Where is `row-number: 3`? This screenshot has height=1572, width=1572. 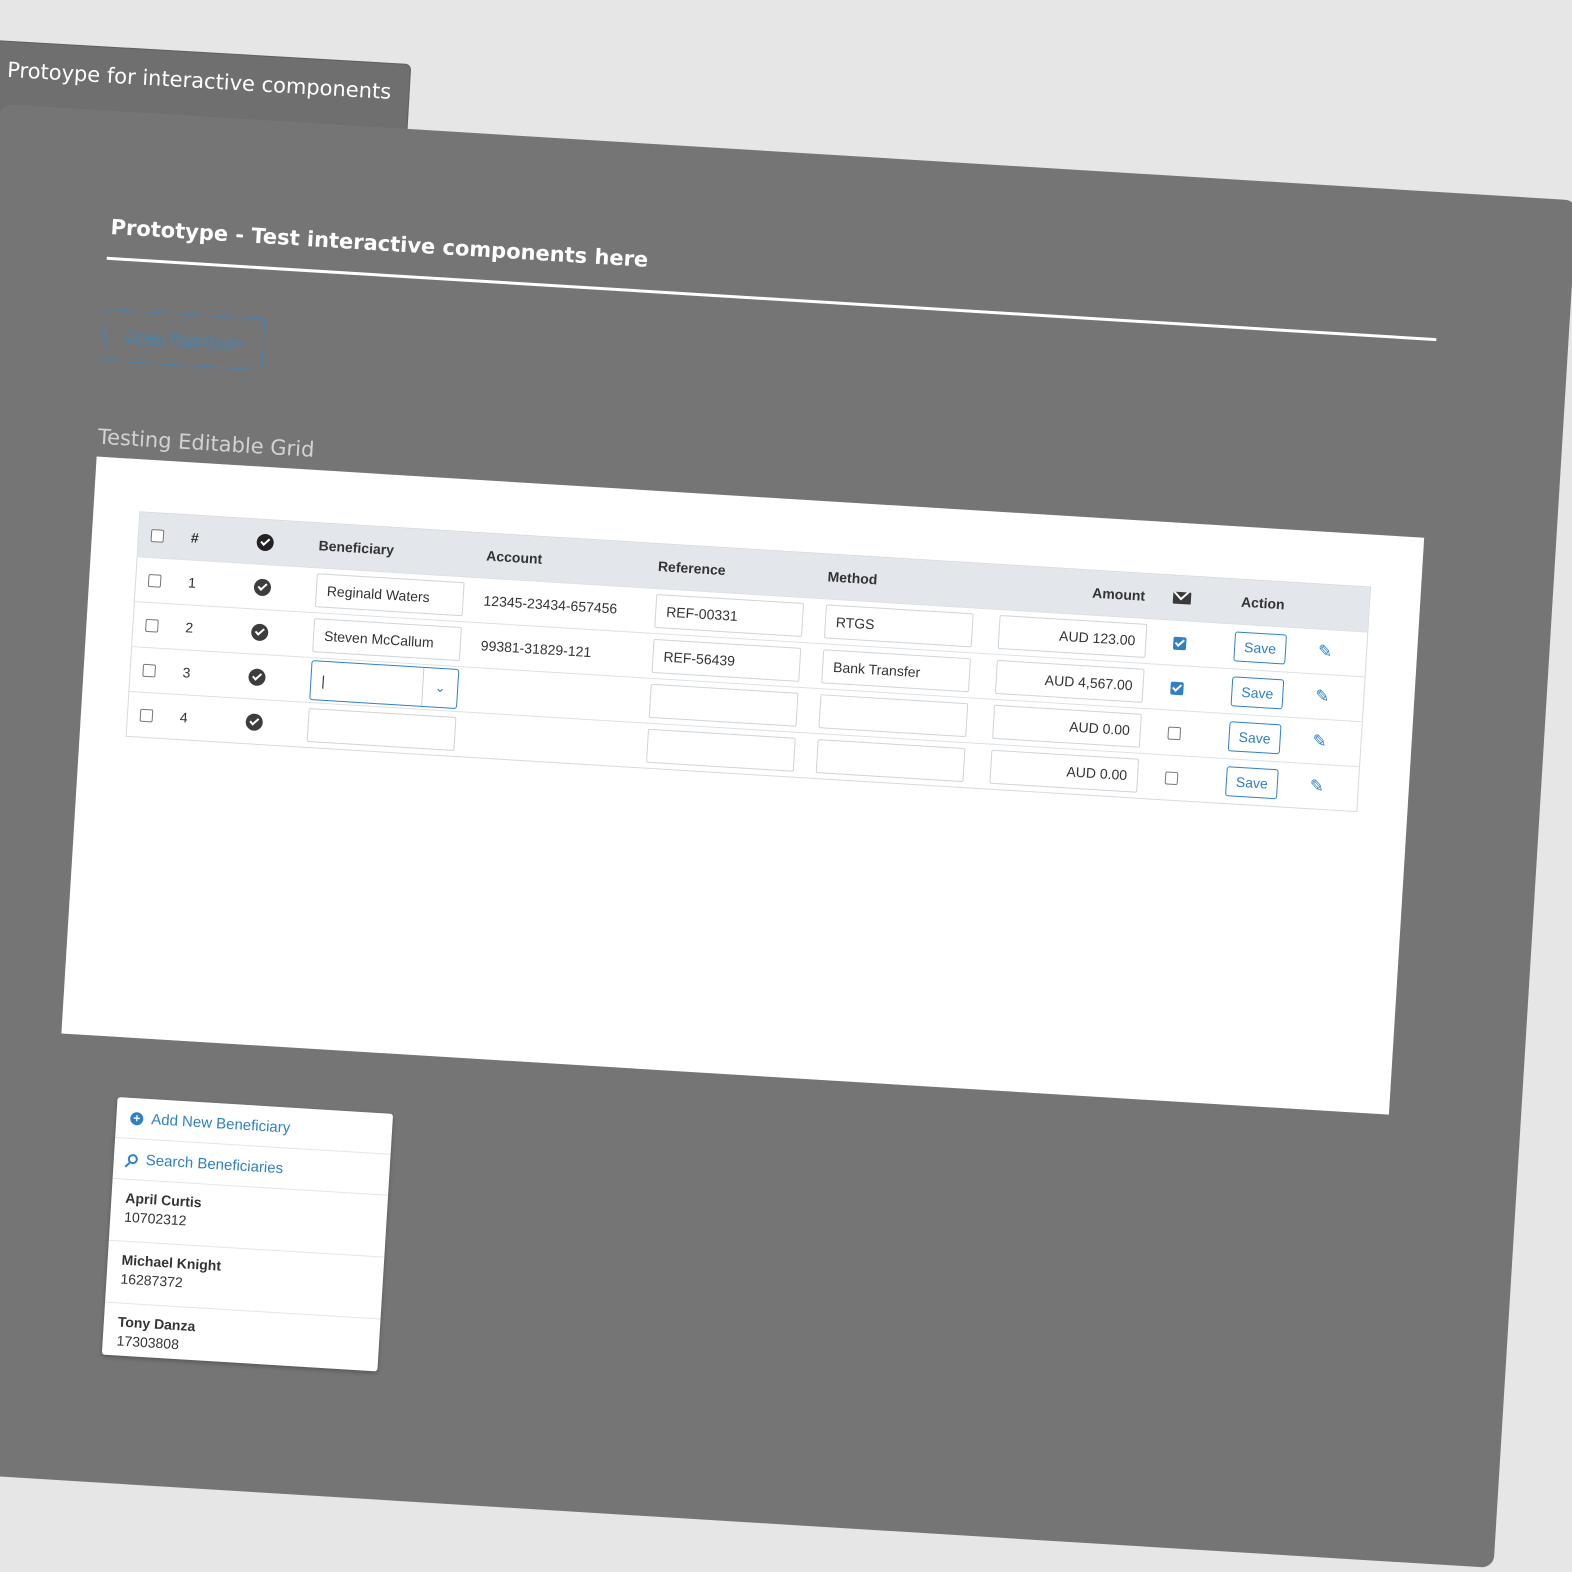 row-number: 3 is located at coordinates (186, 672).